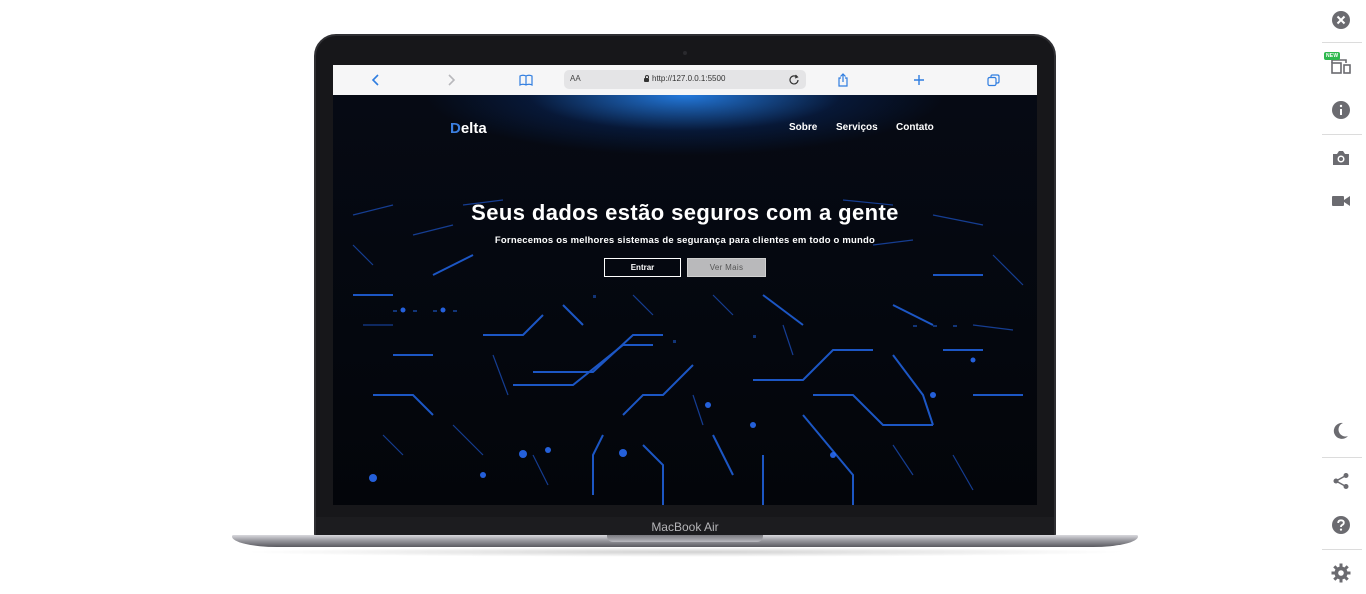 The height and width of the screenshot is (594, 1366). I want to click on tabs-icon, so click(993, 80).